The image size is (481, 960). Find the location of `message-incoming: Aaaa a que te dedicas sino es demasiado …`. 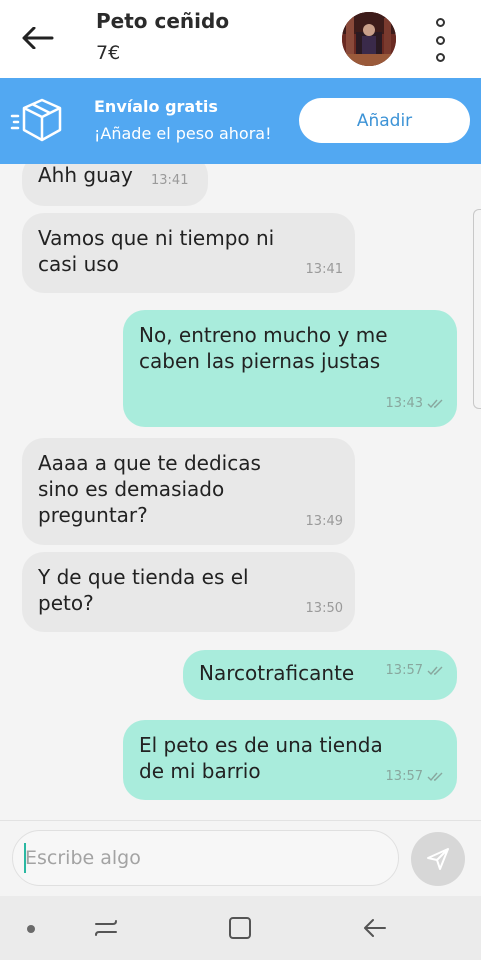

message-incoming: Aaaa a que te dedicas sino es demasiado … is located at coordinates (188, 491).